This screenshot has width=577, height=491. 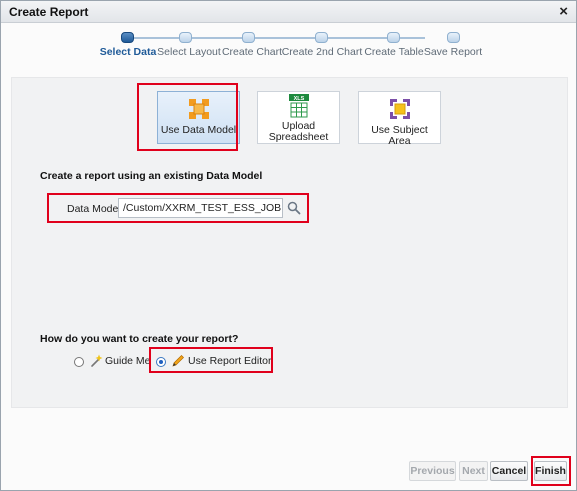 I want to click on spreadsheet-icon: XLS, so click(x=298, y=106).